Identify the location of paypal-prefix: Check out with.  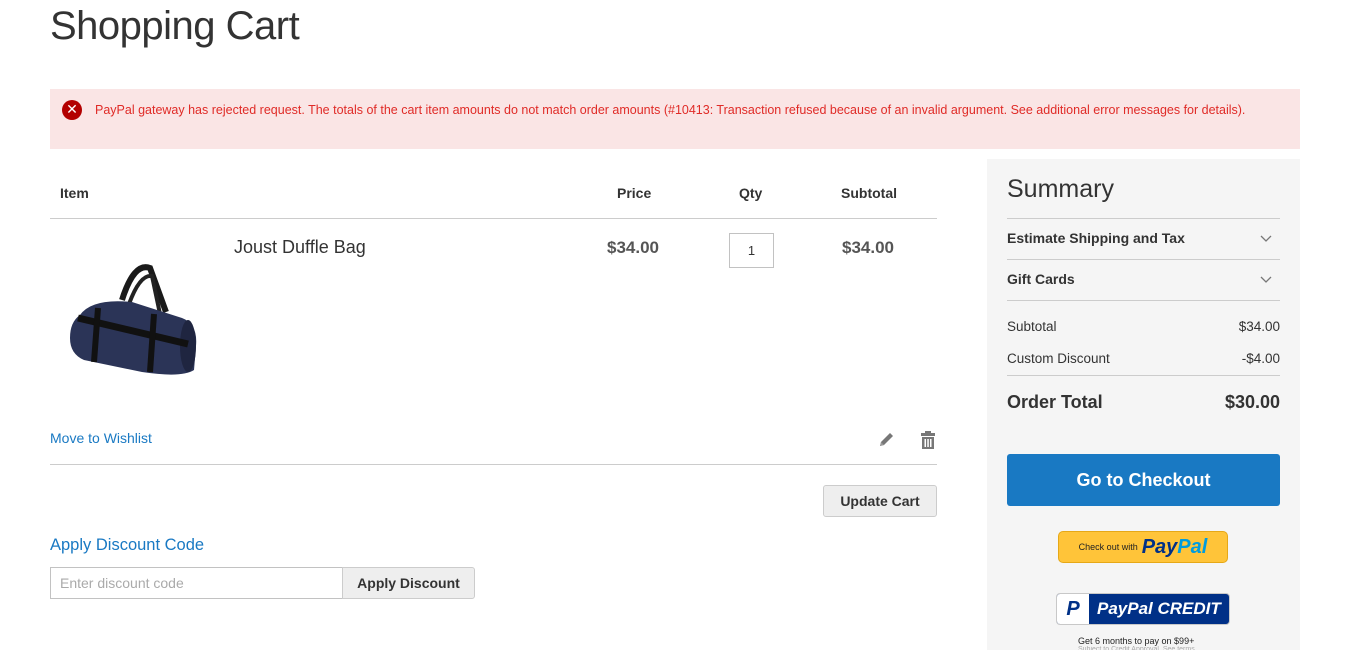
(1108, 547).